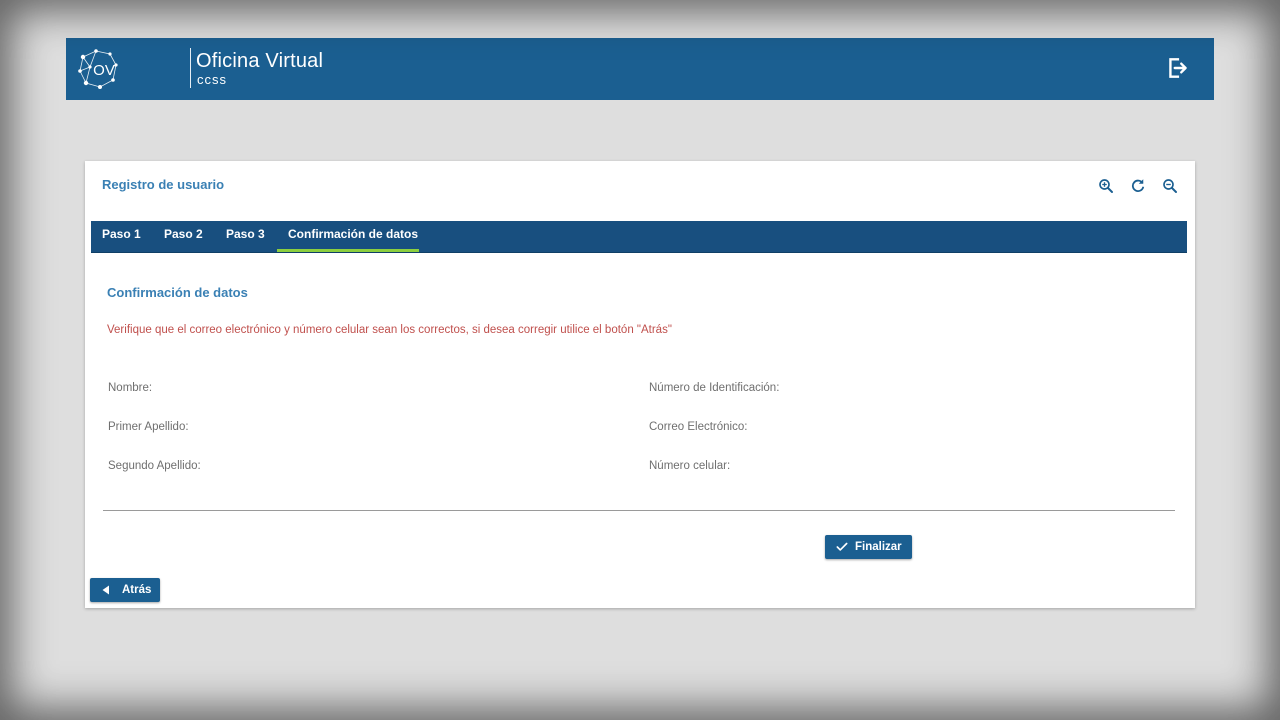 The height and width of the screenshot is (720, 1280). I want to click on logo-divider, so click(190, 68).